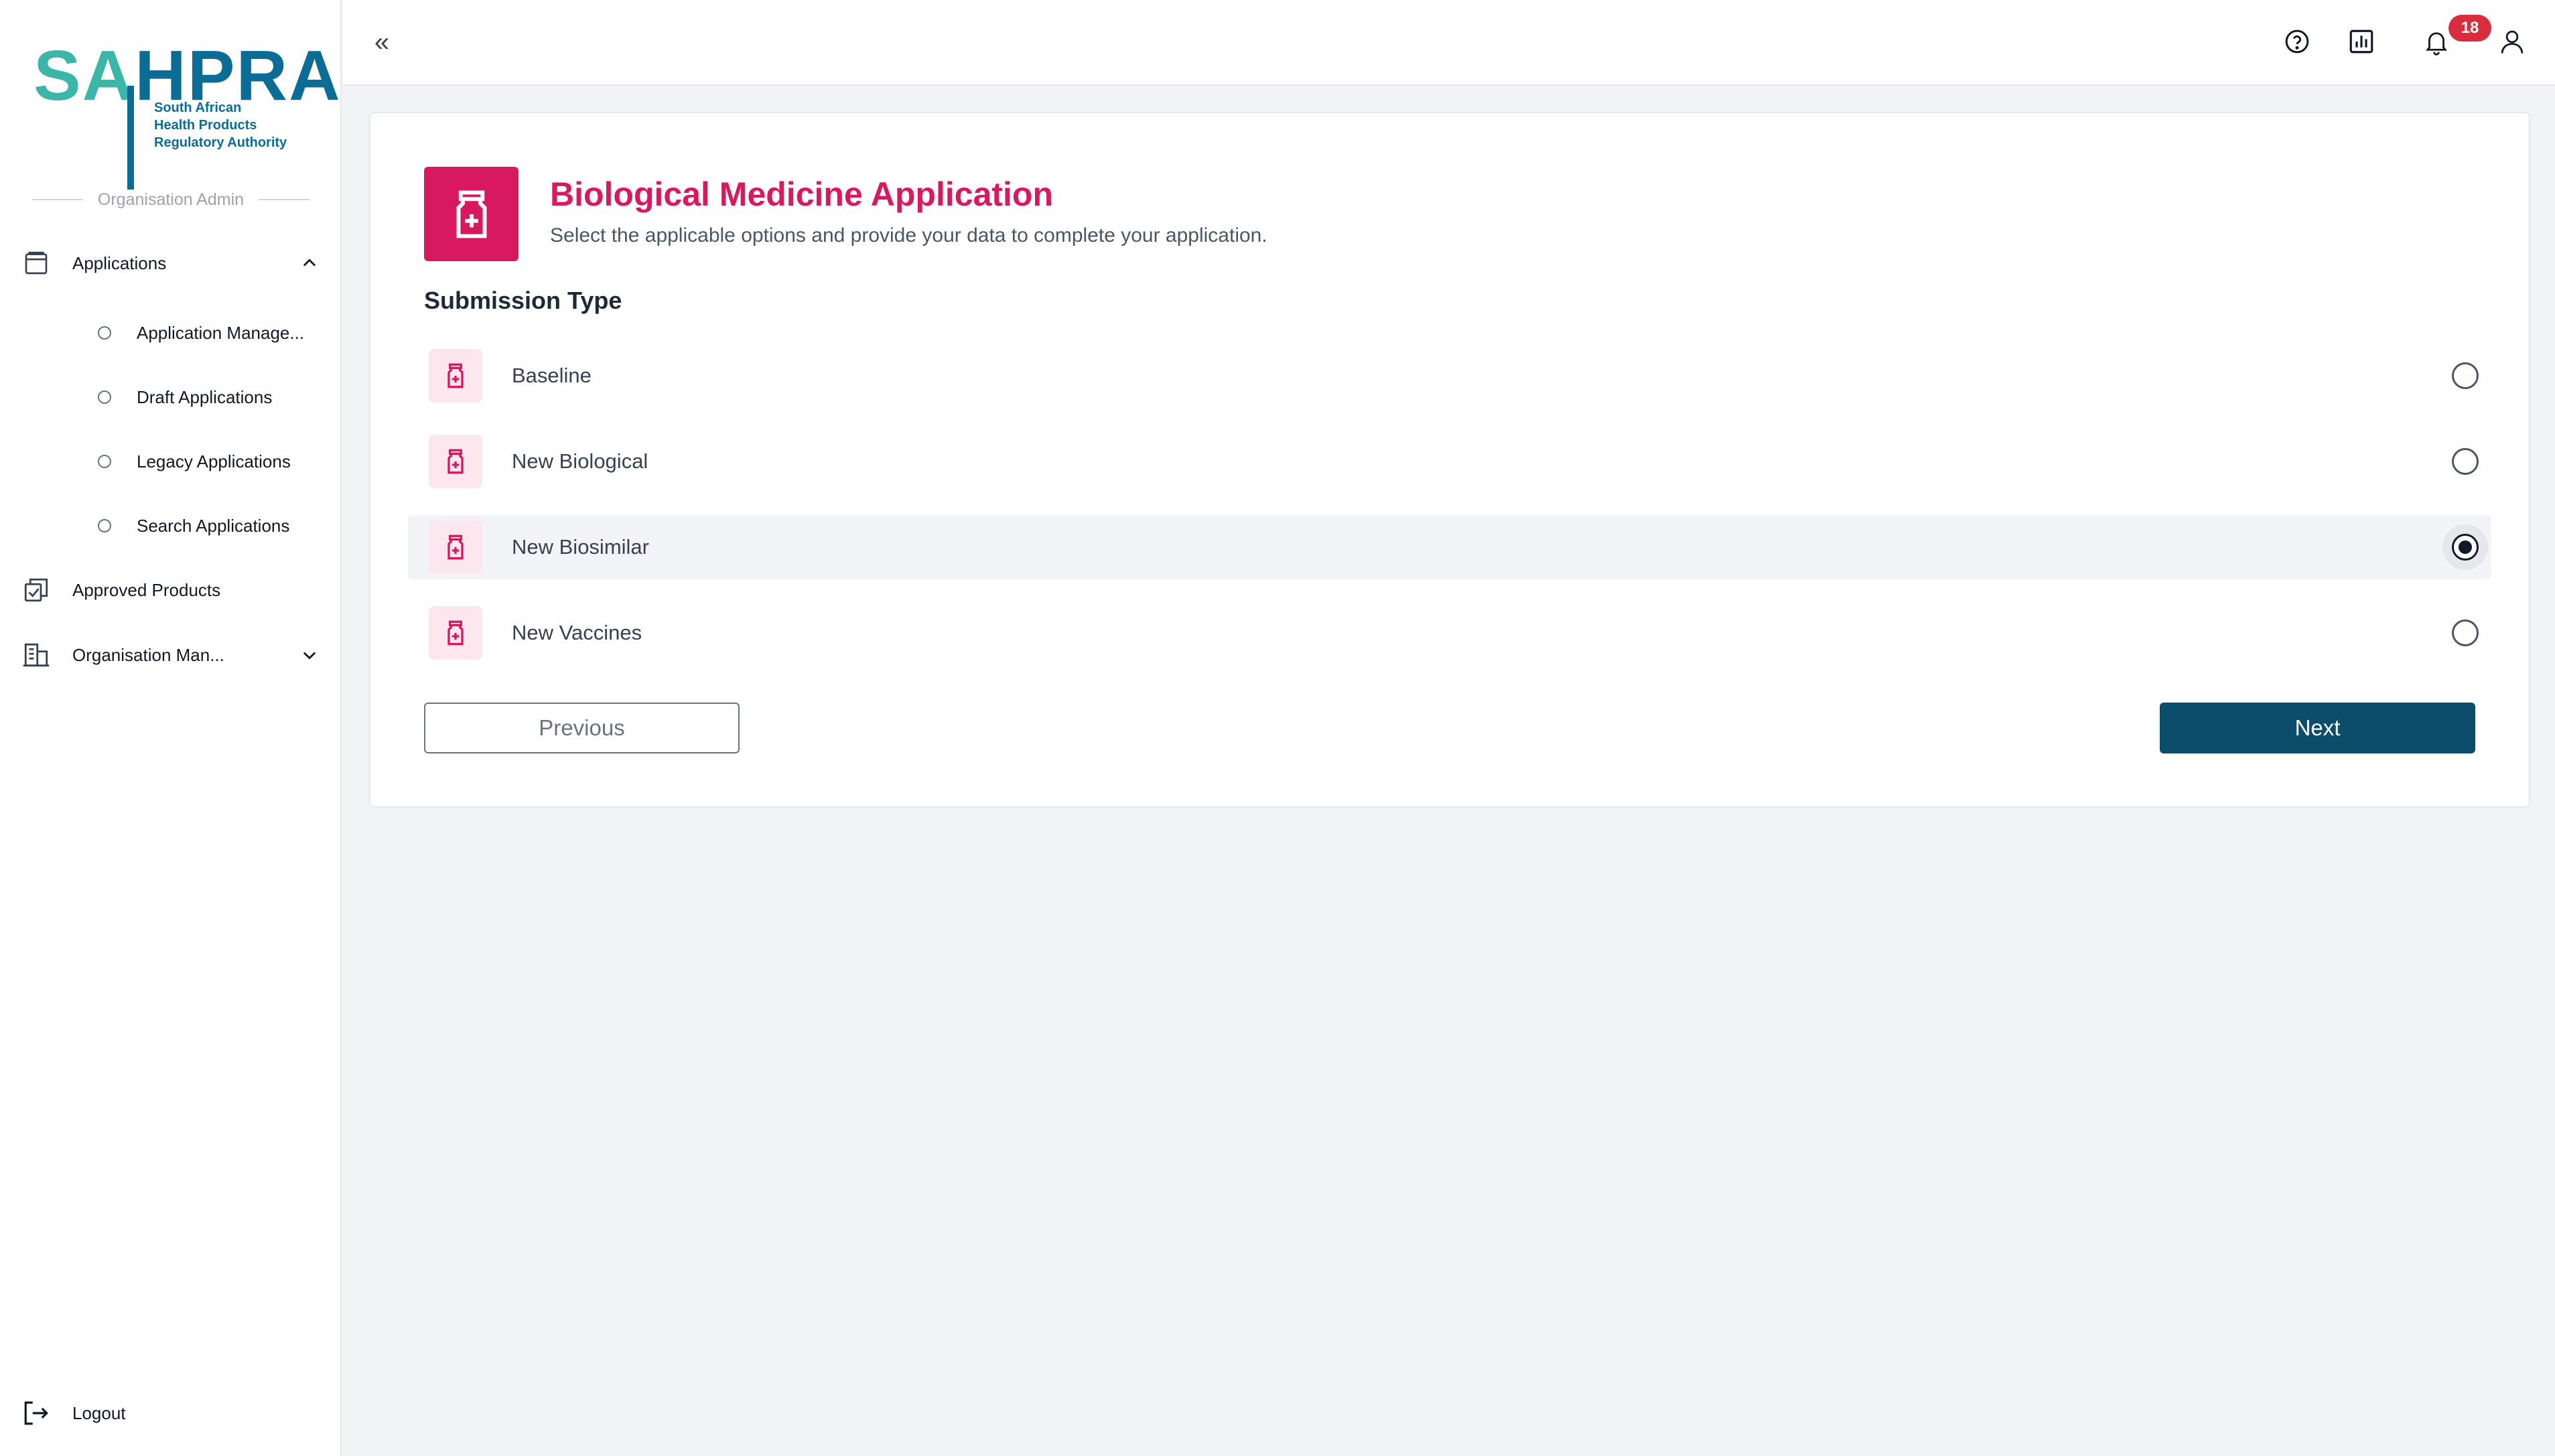  I want to click on checked-documents-icon, so click(36, 590).